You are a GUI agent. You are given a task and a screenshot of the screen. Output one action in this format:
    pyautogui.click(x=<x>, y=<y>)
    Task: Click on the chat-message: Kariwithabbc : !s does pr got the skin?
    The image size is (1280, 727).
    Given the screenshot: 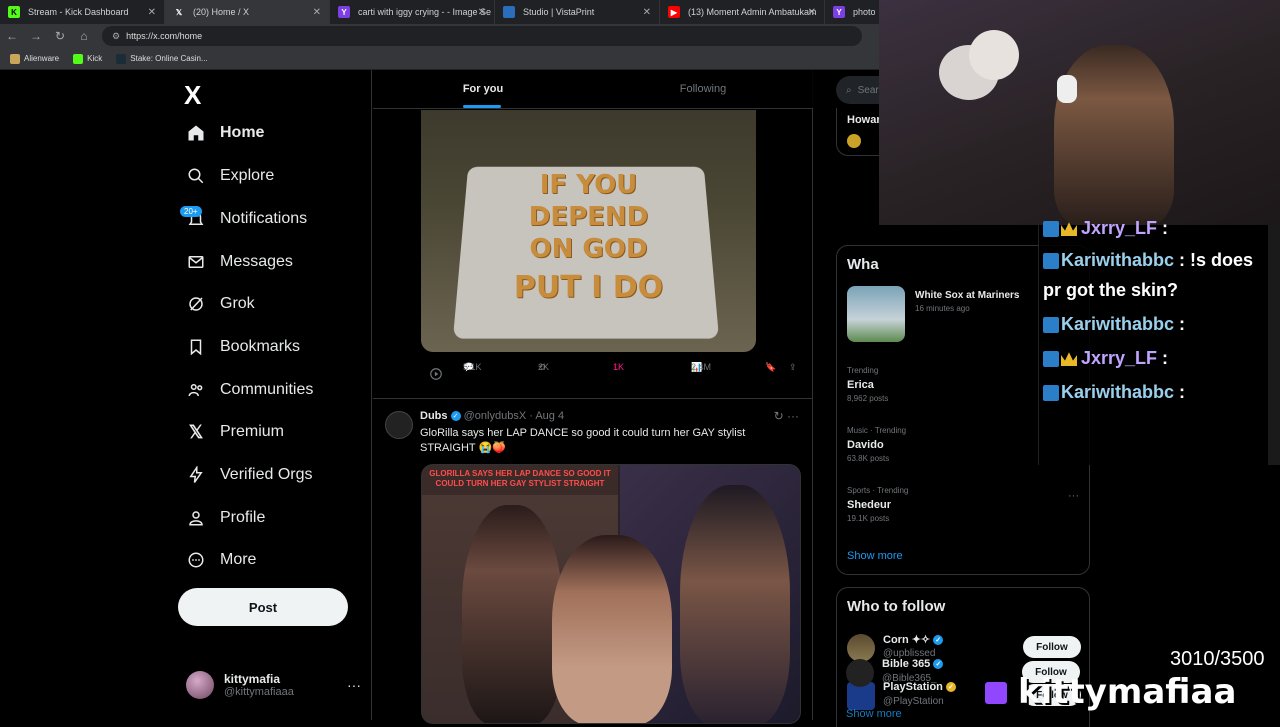 What is the action you would take?
    pyautogui.click(x=1148, y=275)
    